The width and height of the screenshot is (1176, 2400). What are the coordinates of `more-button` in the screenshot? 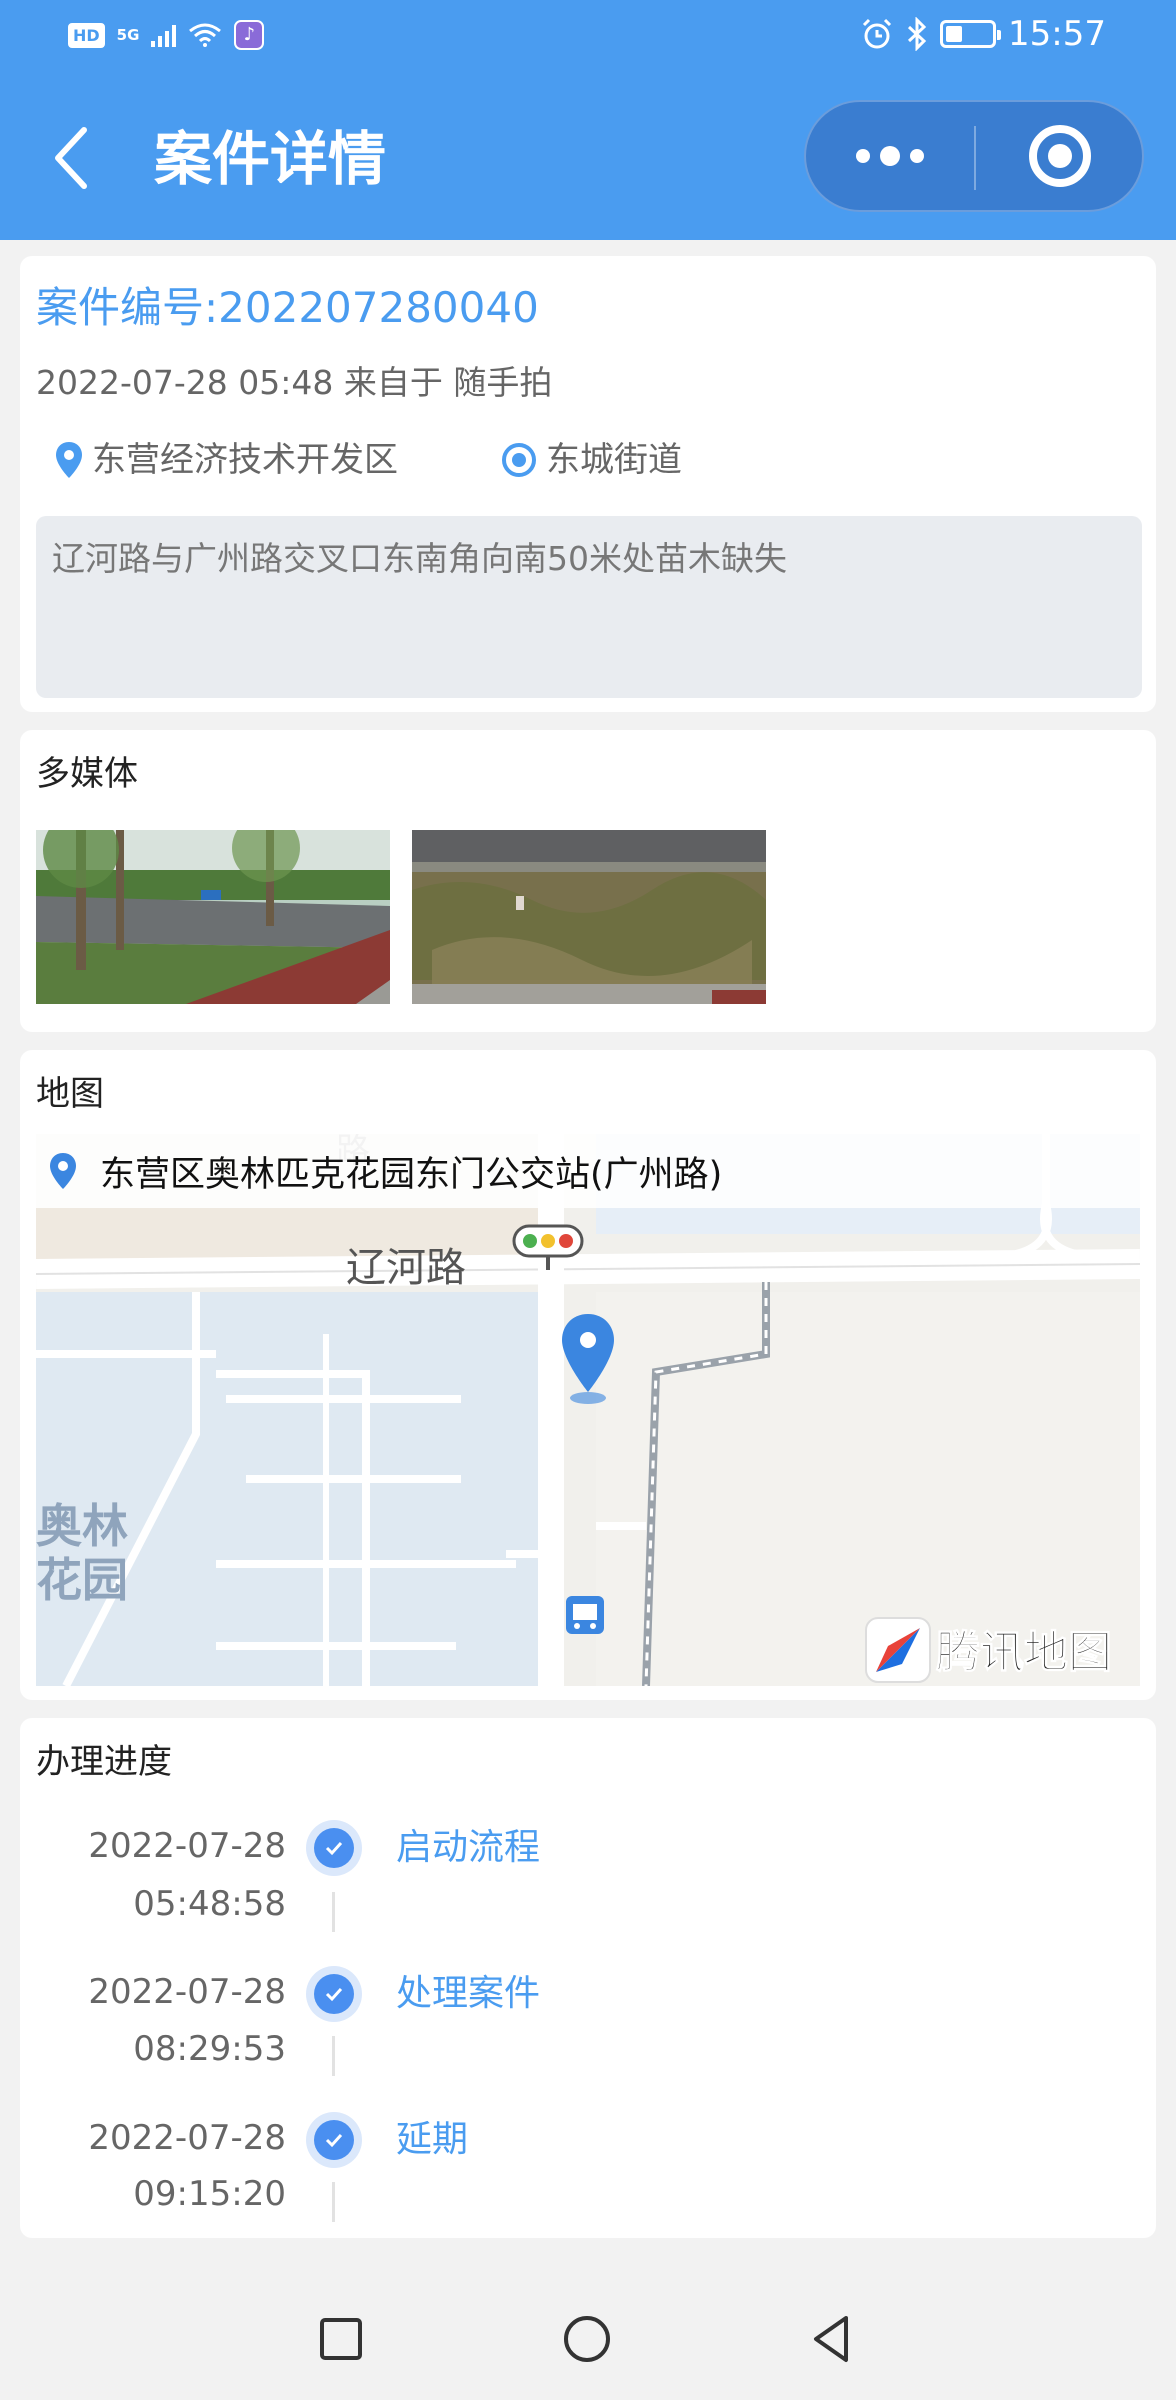 It's located at (890, 156).